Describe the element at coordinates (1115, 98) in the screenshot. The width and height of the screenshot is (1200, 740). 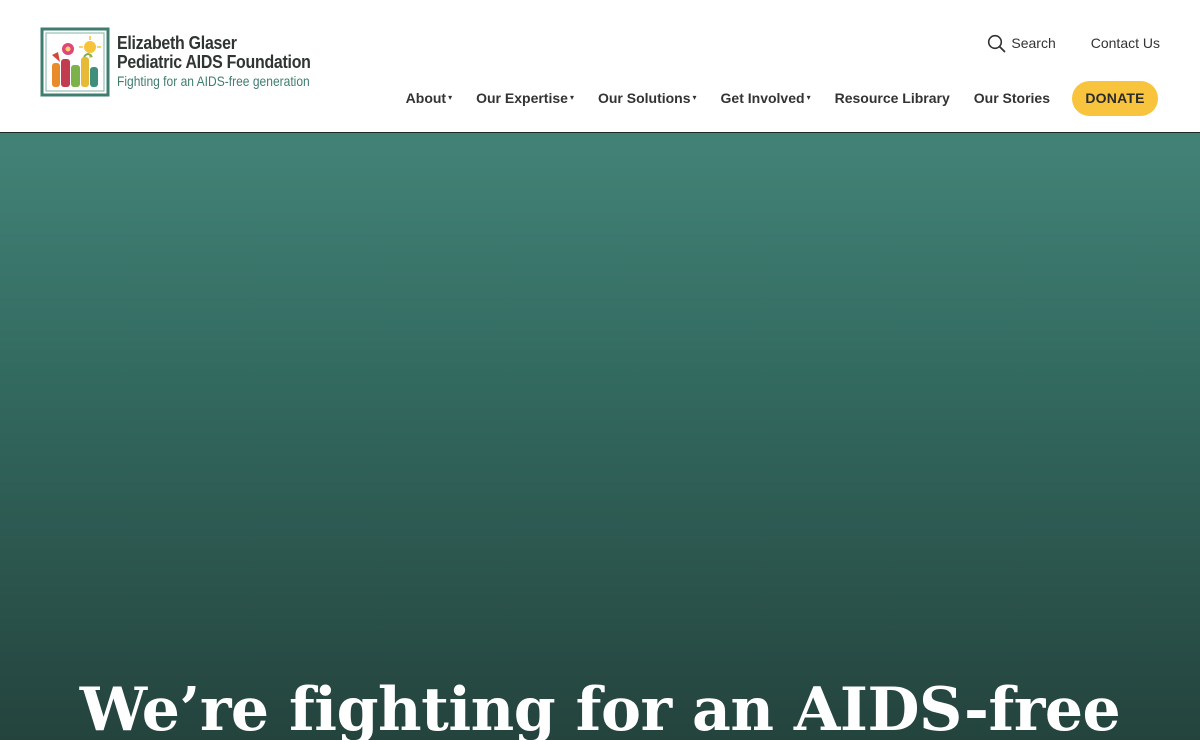
I see `donate-button: DONATE` at that location.